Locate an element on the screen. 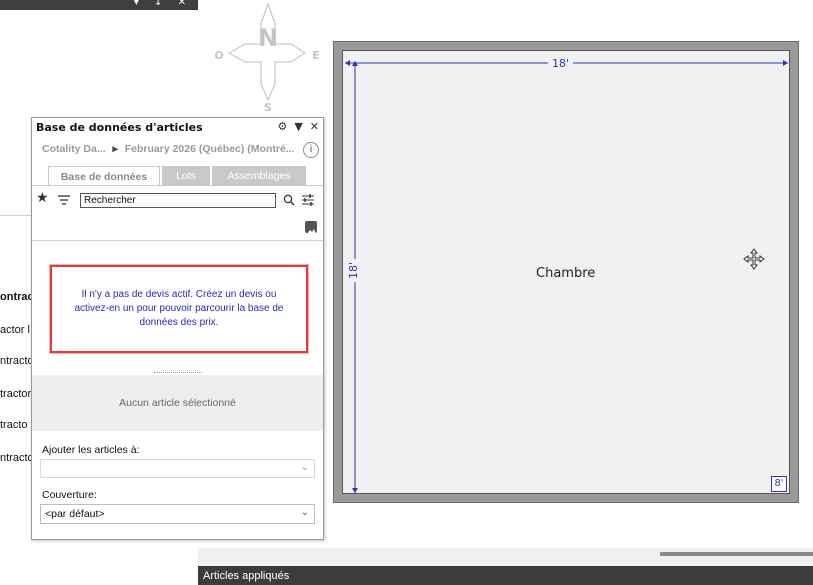  close-icon: ✕ is located at coordinates (314, 126).